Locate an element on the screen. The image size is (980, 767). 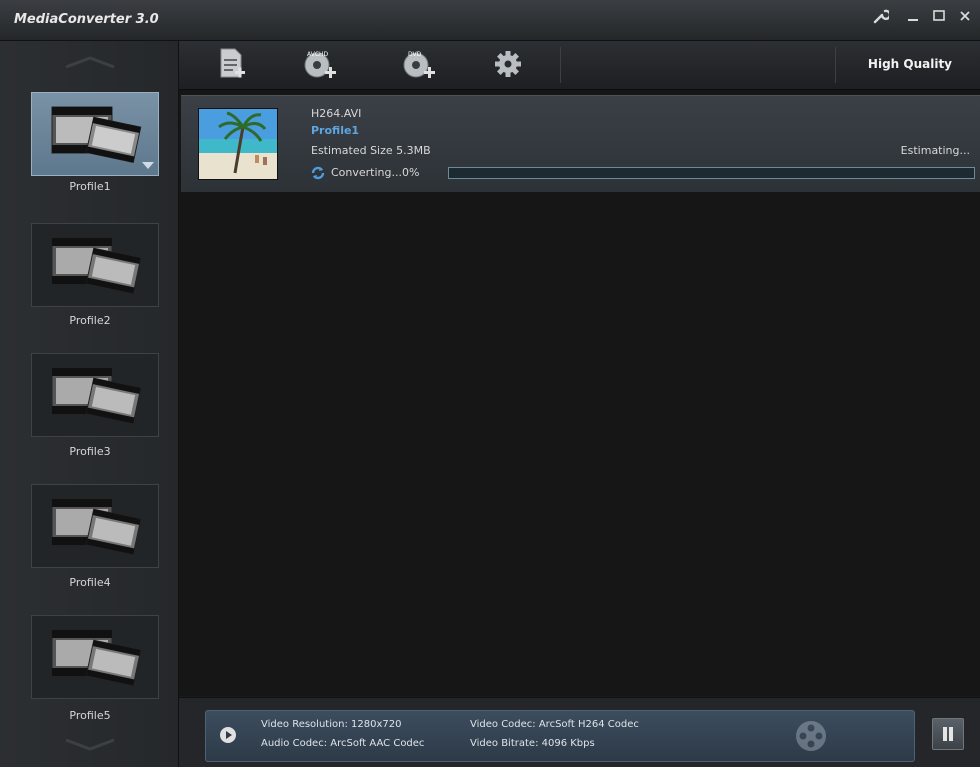
add-avchd-icon: AVCHD is located at coordinates (320, 64).